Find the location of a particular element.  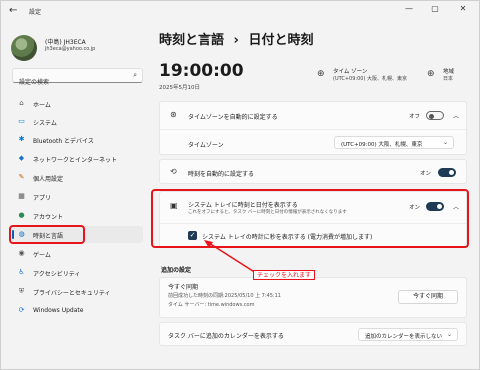

sidebar-item-label: ネットワークとインターネット is located at coordinates (75, 160).